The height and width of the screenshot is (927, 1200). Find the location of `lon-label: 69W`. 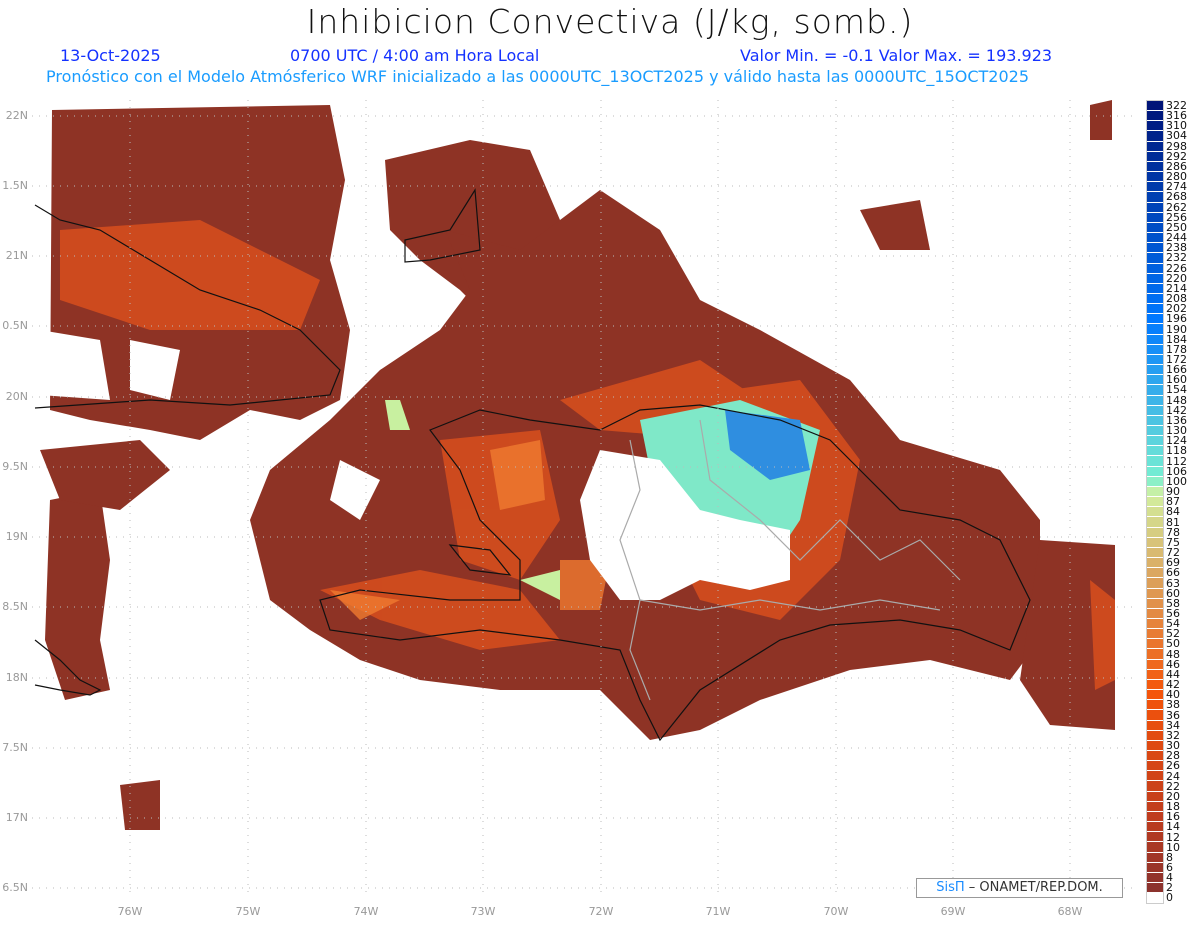

lon-label: 69W is located at coordinates (953, 911).